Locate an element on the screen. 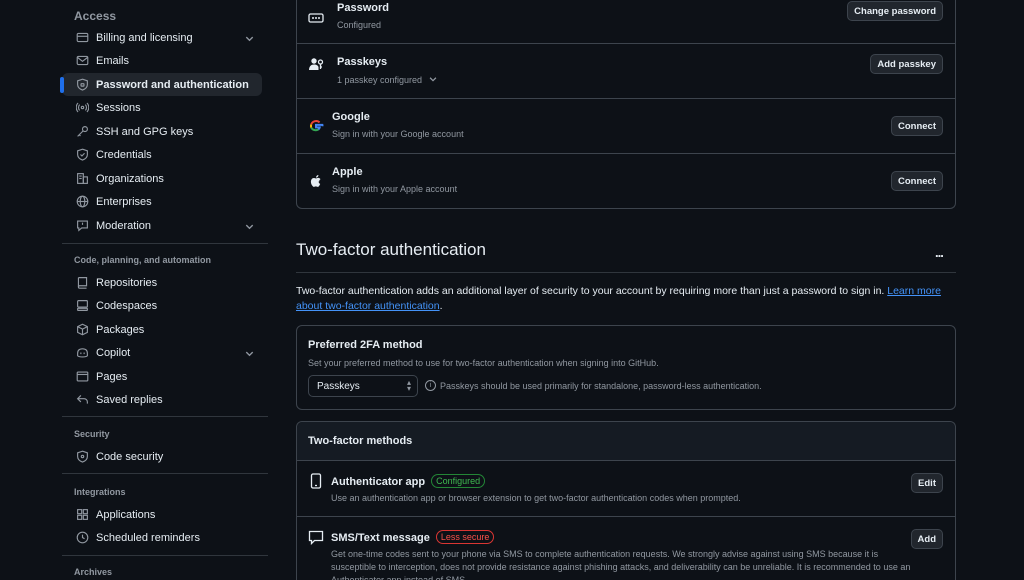 This screenshot has width=1024, height=580. section-heading-code: Code, planning, and automation is located at coordinates (142, 260).